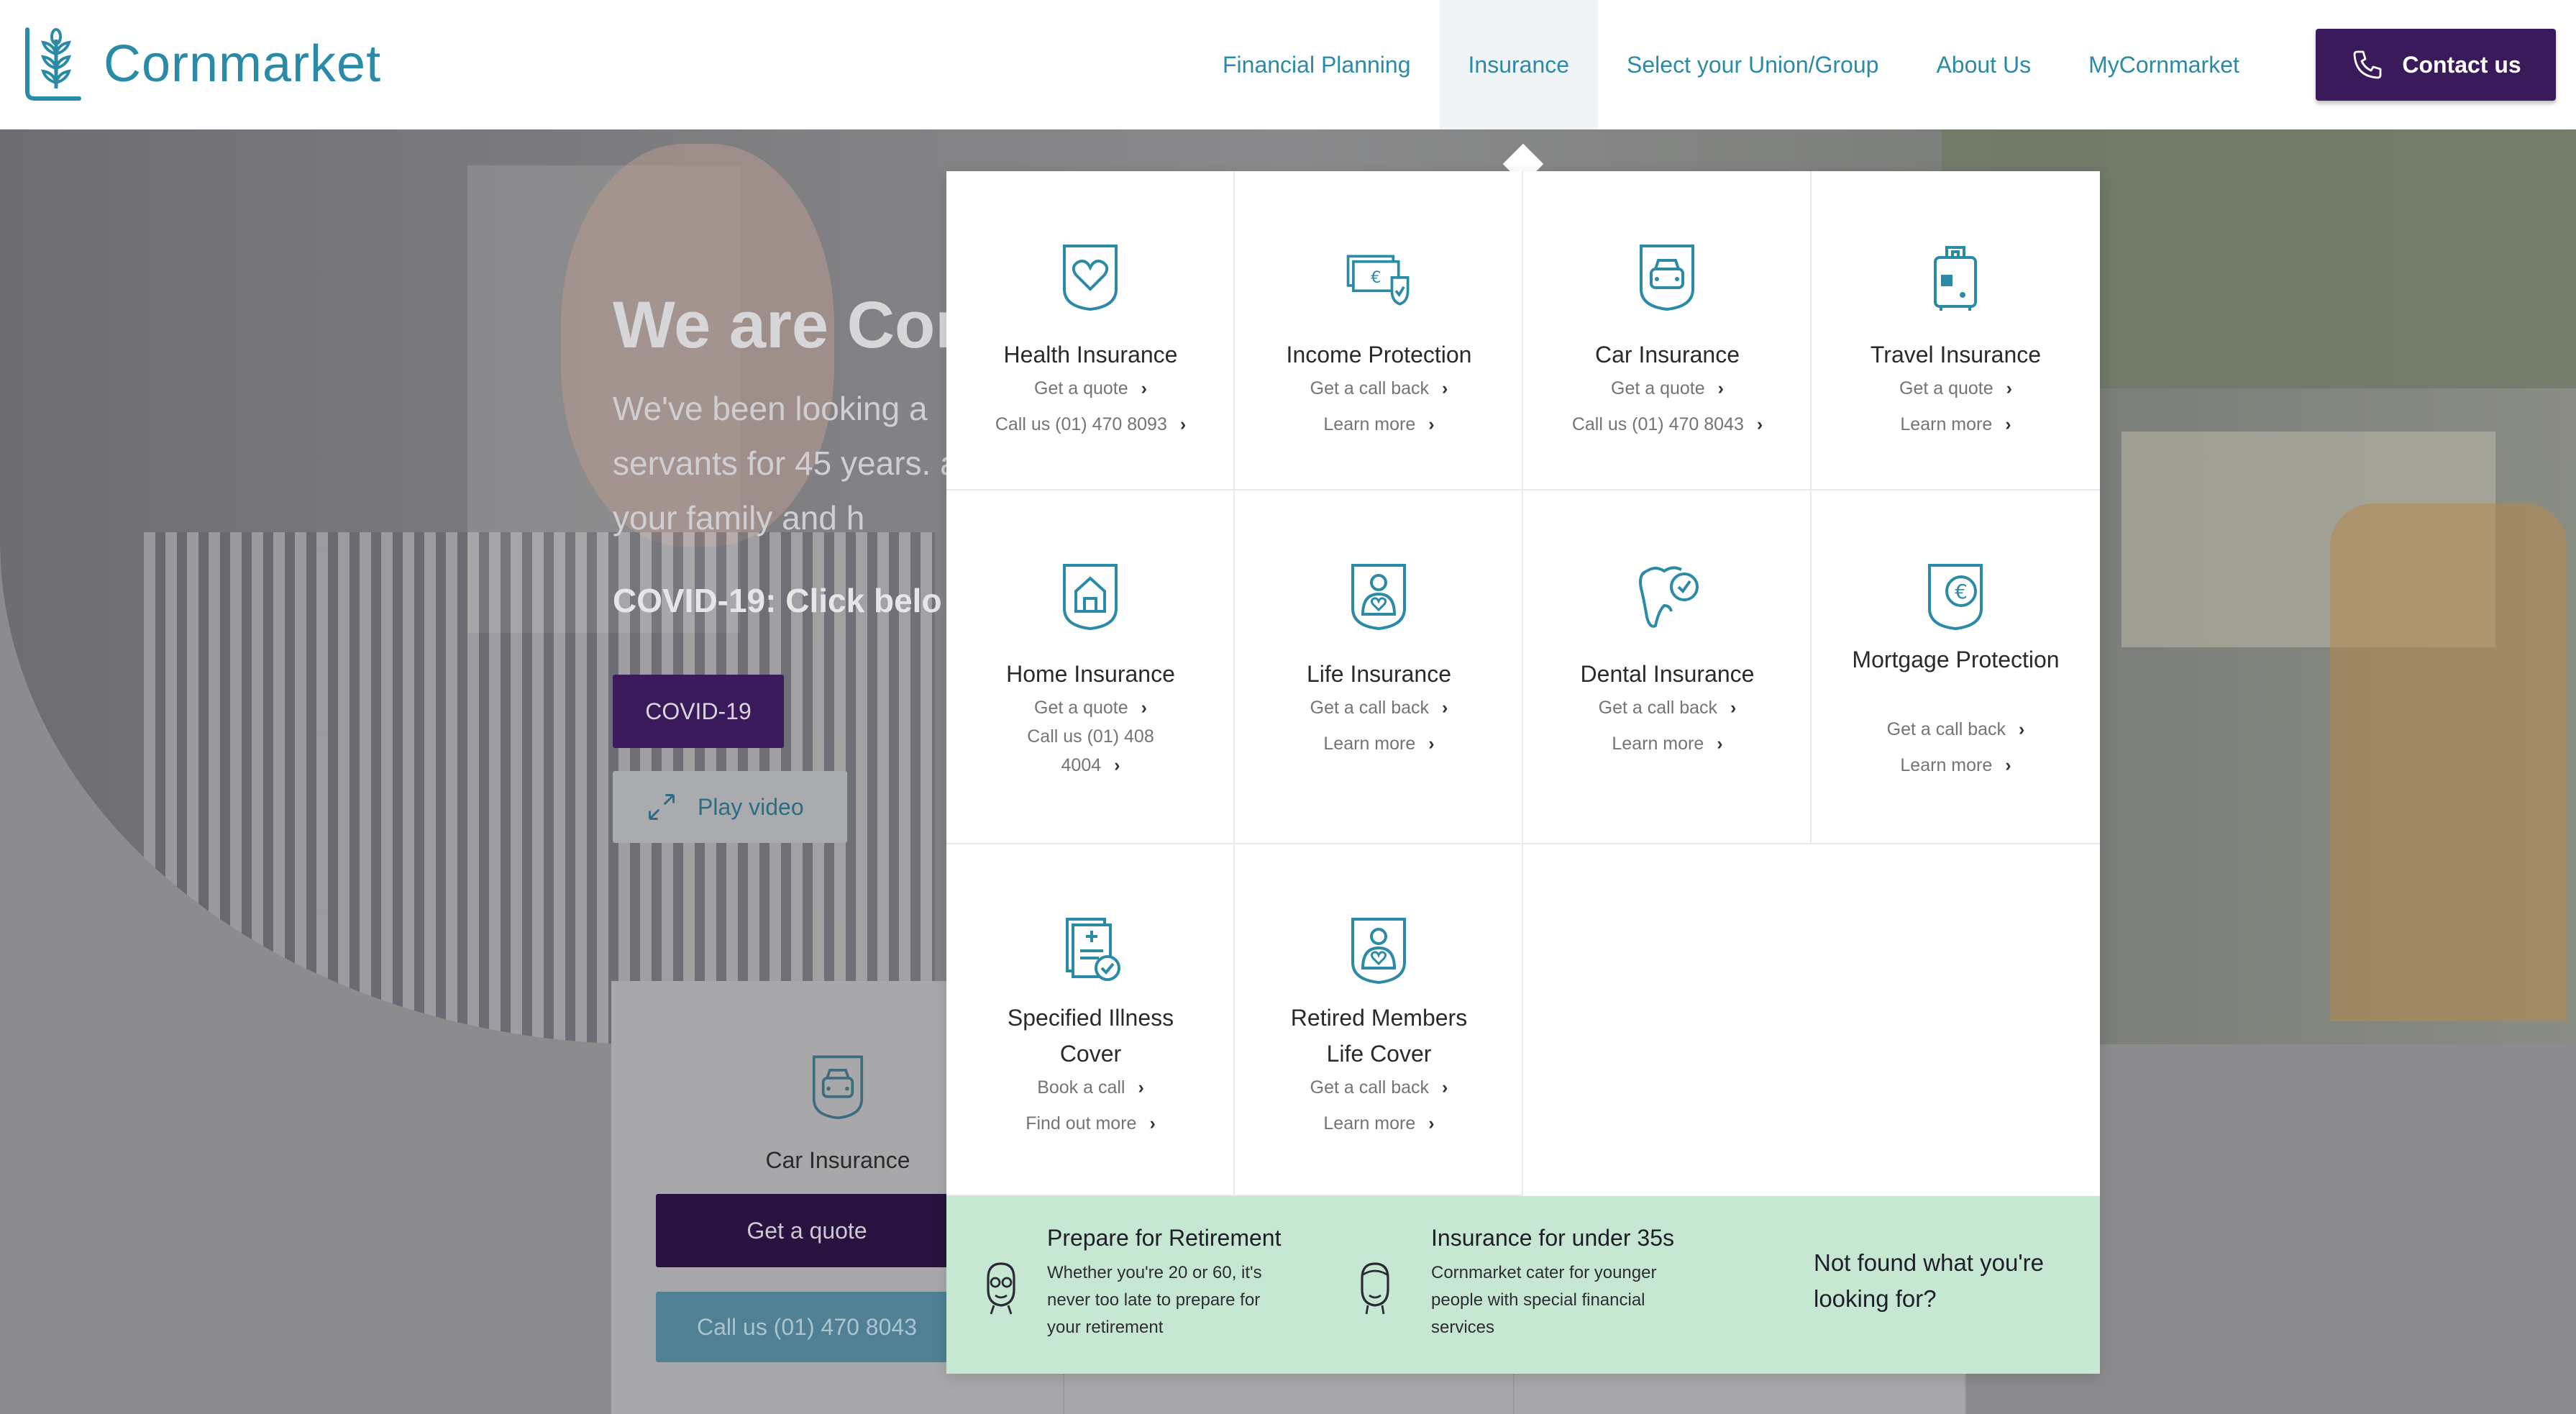 The image size is (2576, 1414). Describe the element at coordinates (1667, 355) in the screenshot. I see `tile-title: Car Insurance` at that location.